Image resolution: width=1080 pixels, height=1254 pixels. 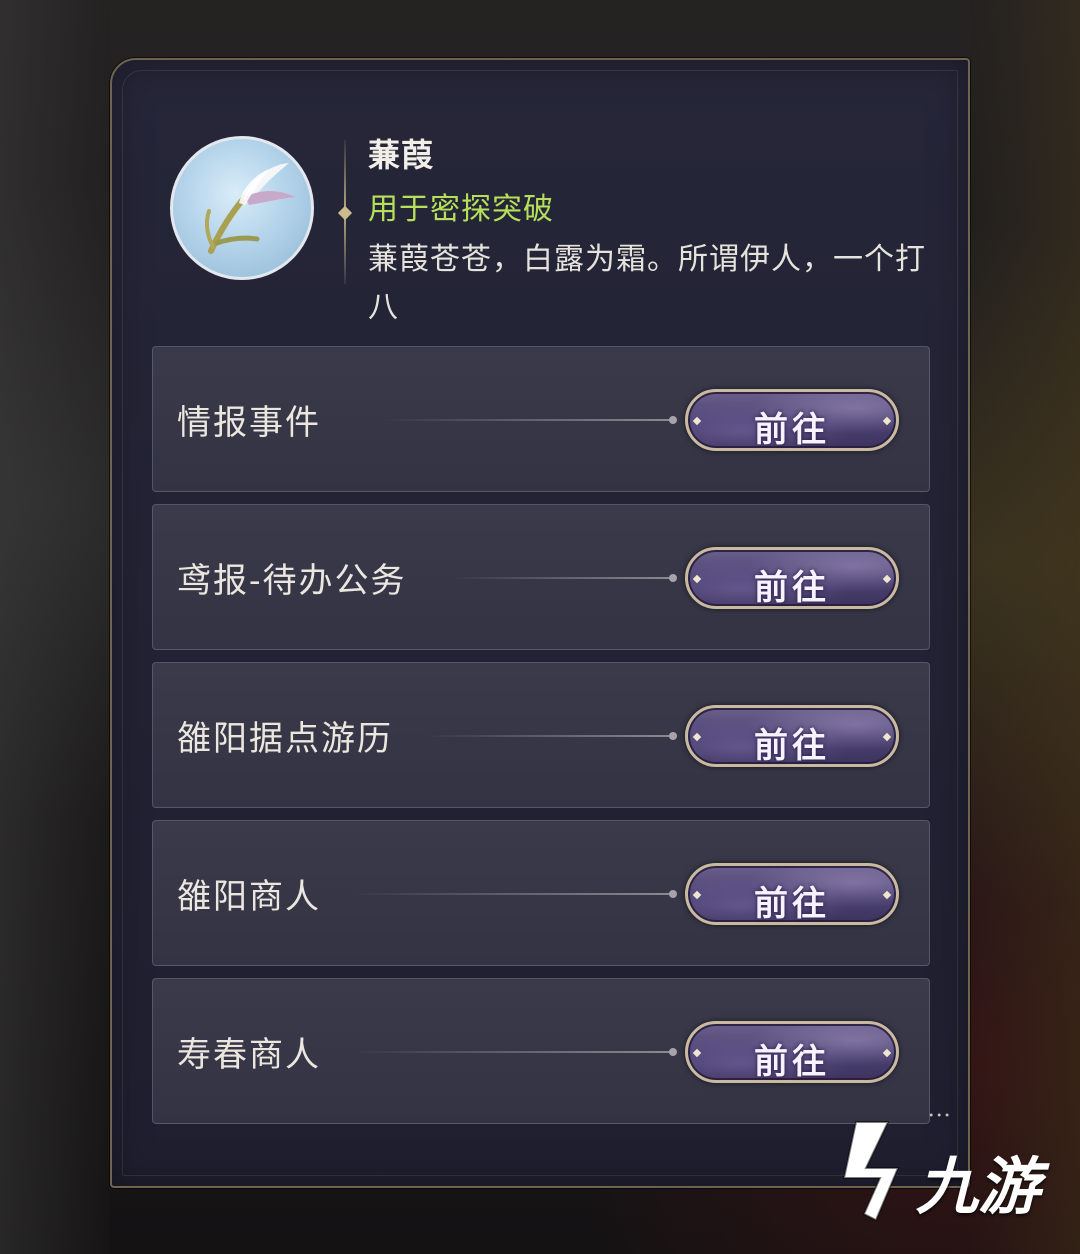 What do you see at coordinates (242, 208) in the screenshot?
I see `reed-plume-icon` at bounding box center [242, 208].